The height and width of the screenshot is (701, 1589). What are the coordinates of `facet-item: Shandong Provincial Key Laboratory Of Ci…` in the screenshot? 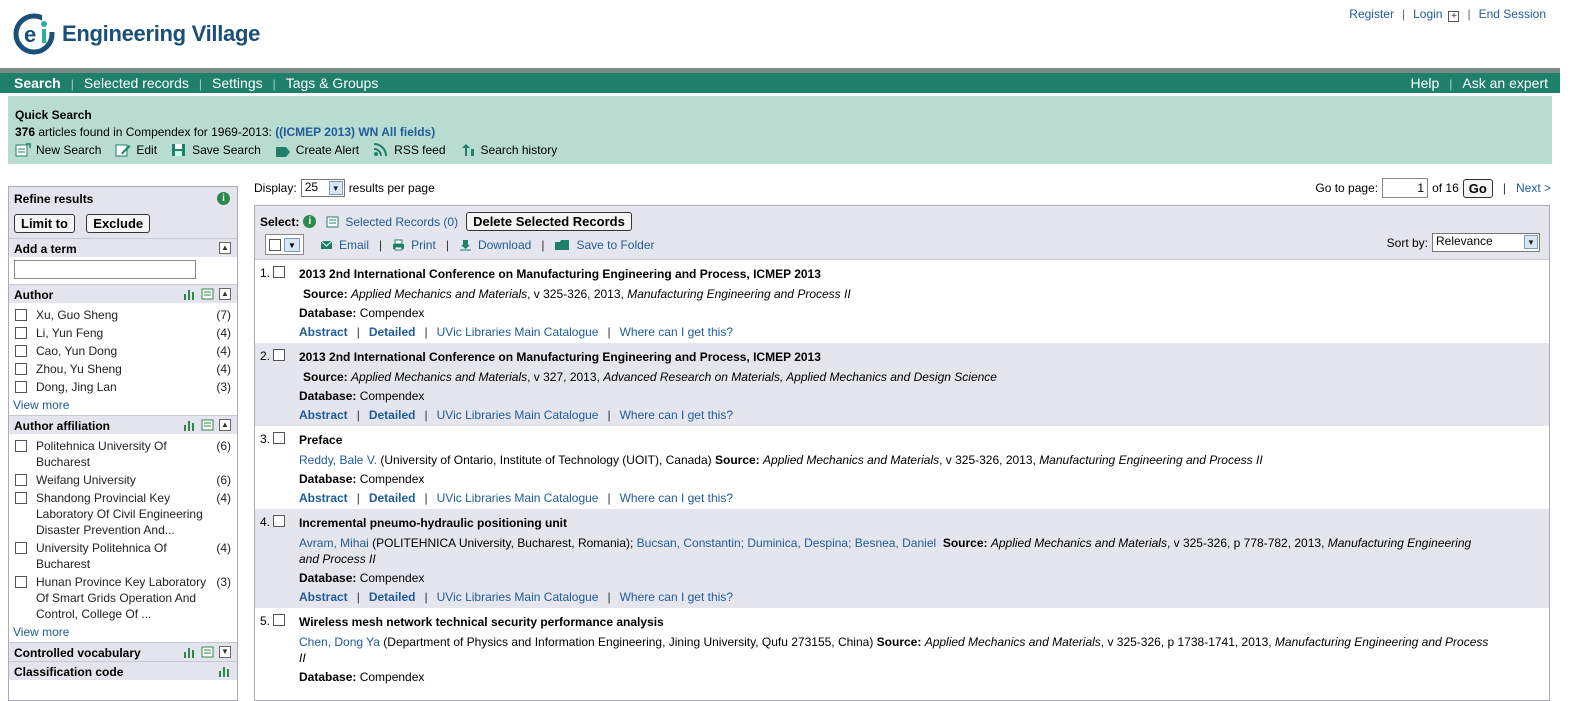 It's located at (123, 514).